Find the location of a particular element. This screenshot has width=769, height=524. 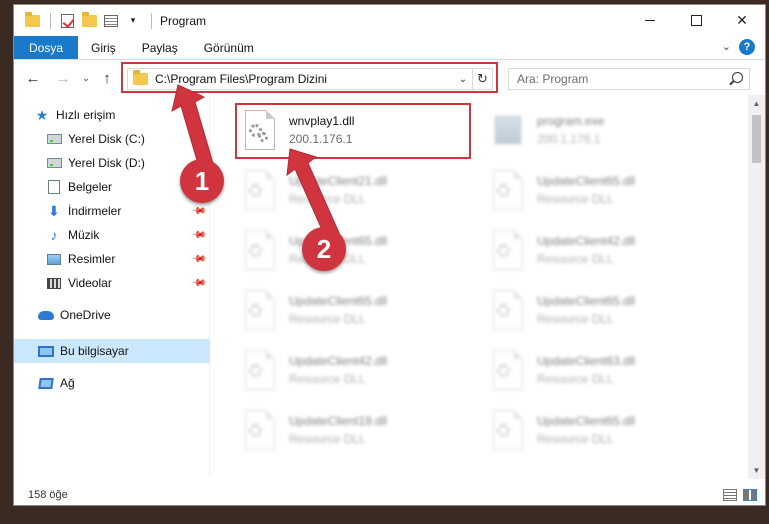

caption-buttons: ✕ is located at coordinates (696, 20).